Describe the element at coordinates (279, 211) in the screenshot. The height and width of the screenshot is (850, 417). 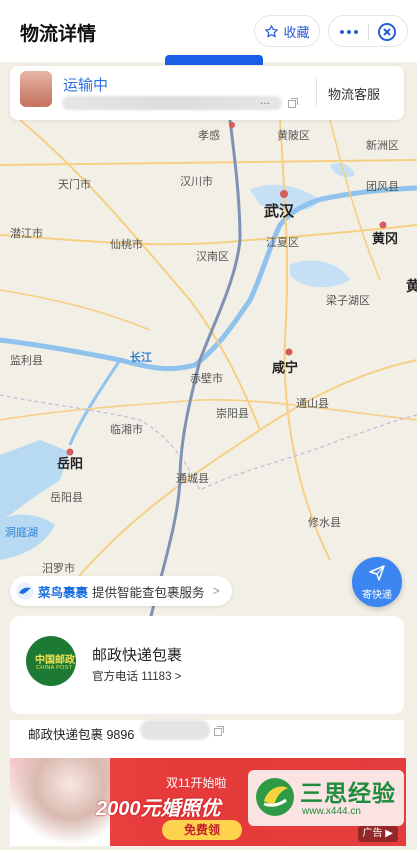
I see `map-label-wuhan: 武汉` at that location.